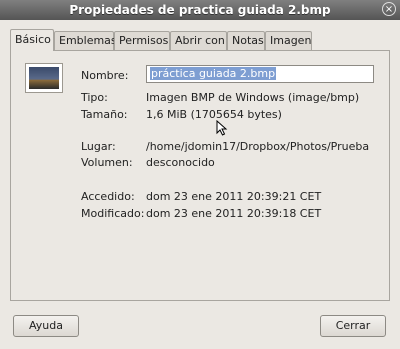 The height and width of the screenshot is (349, 400). Describe the element at coordinates (46, 326) in the screenshot. I see `help-button: Ayuda` at that location.